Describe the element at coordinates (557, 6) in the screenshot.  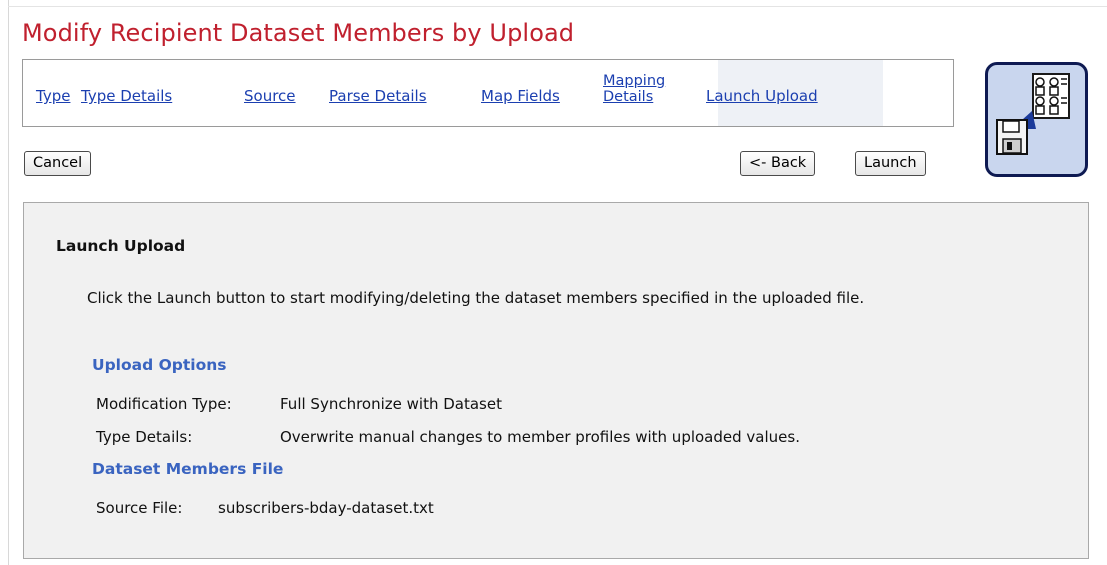
I see `top-border` at that location.